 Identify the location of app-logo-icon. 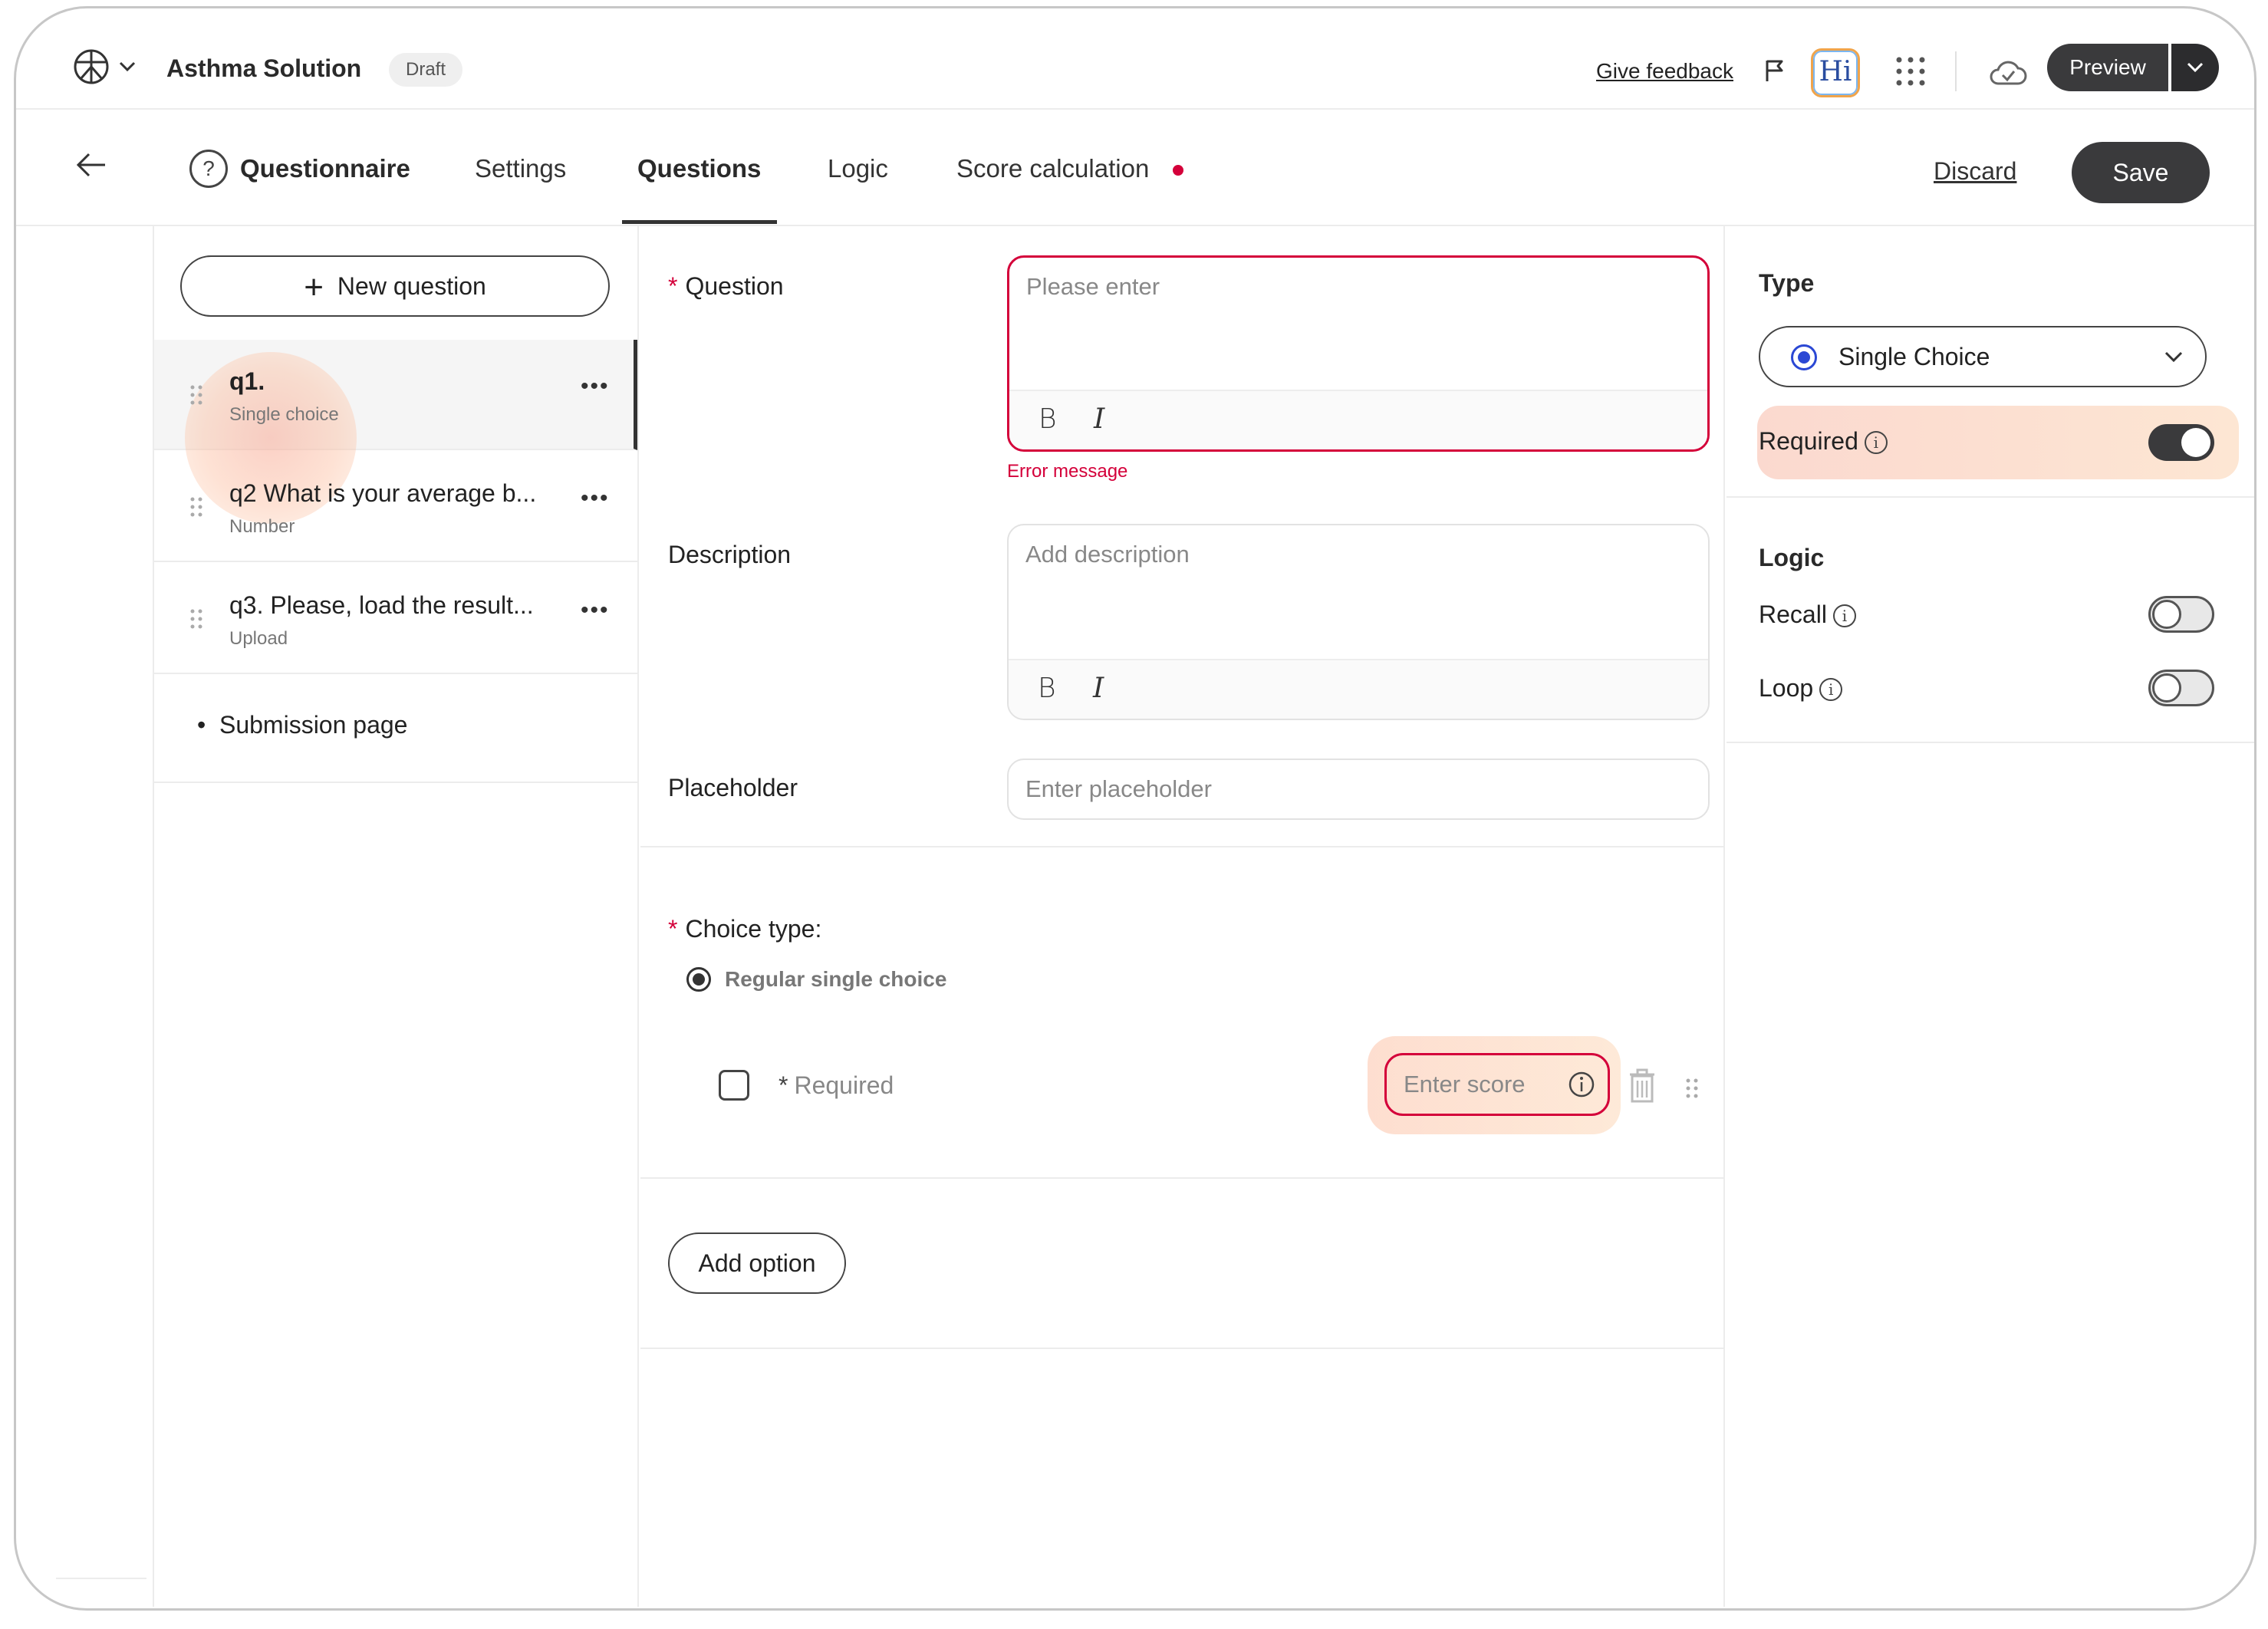
(92, 66).